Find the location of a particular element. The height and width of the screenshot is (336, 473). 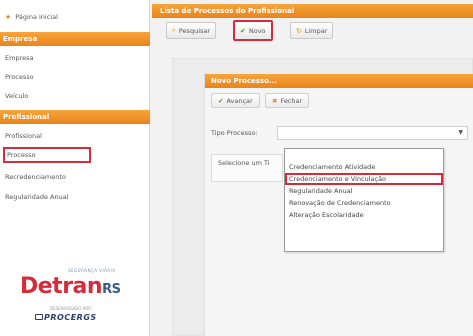

fechar-label: Fechar is located at coordinates (291, 100).